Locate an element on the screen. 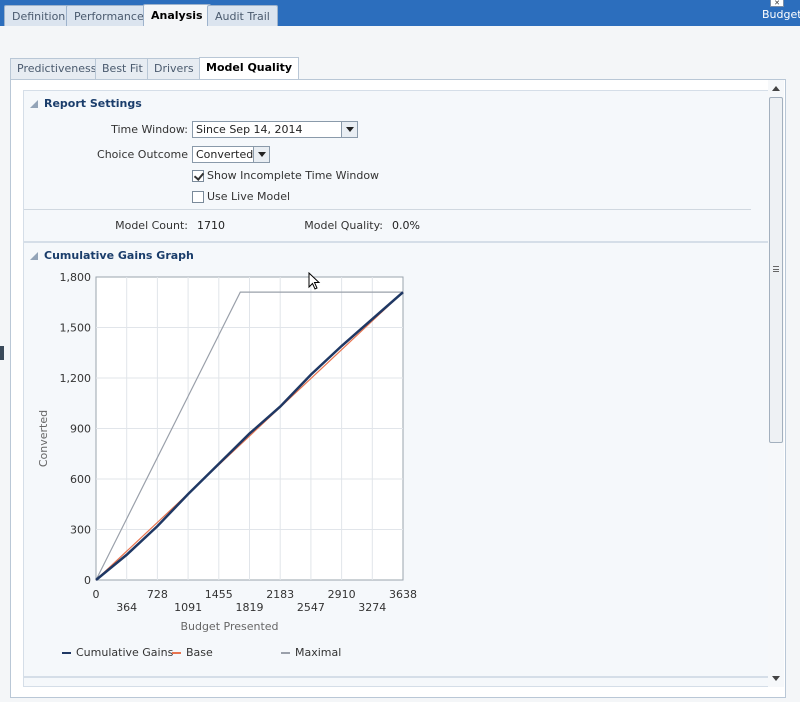 This screenshot has width=800, height=702. tab-model-quality: Model Quality is located at coordinates (249, 68).